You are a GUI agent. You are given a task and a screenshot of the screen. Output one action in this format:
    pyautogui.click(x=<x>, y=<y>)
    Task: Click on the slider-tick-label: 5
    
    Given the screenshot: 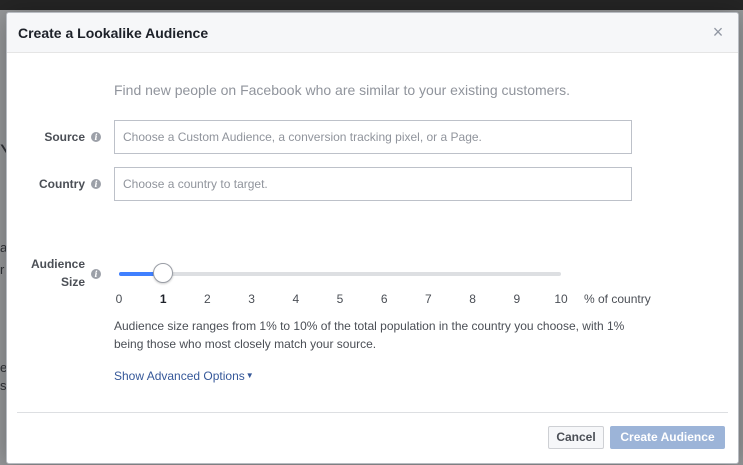 What is the action you would take?
    pyautogui.click(x=340, y=299)
    